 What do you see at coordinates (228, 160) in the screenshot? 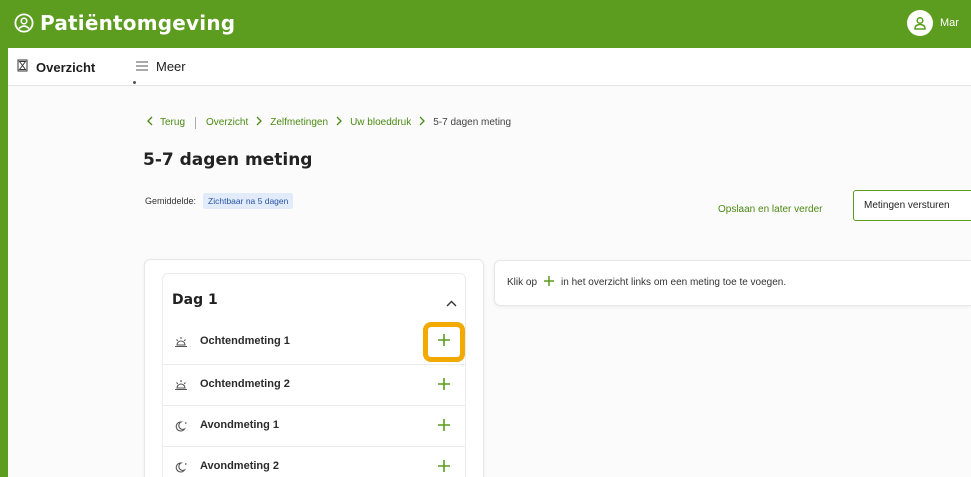
I see `page-title: 5-7 dagen meting` at bounding box center [228, 160].